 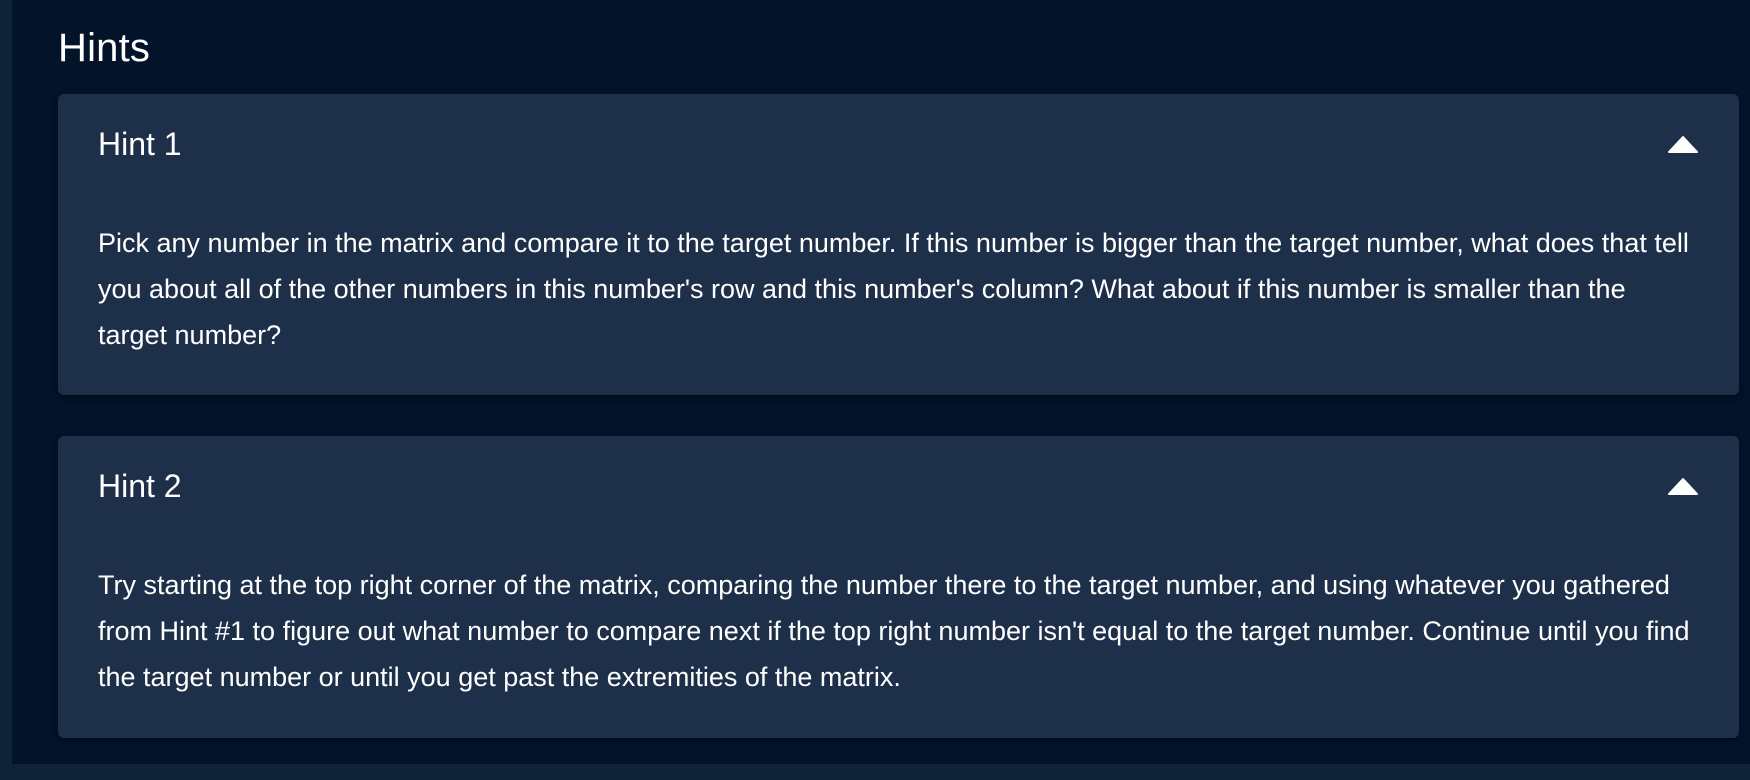 What do you see at coordinates (898, 486) in the screenshot?
I see `hint-2-header: Hint 2` at bounding box center [898, 486].